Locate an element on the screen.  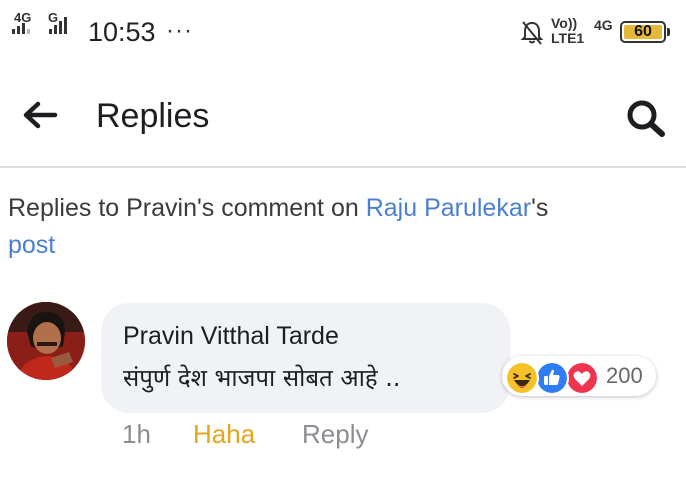
like-icon is located at coordinates (552, 378).